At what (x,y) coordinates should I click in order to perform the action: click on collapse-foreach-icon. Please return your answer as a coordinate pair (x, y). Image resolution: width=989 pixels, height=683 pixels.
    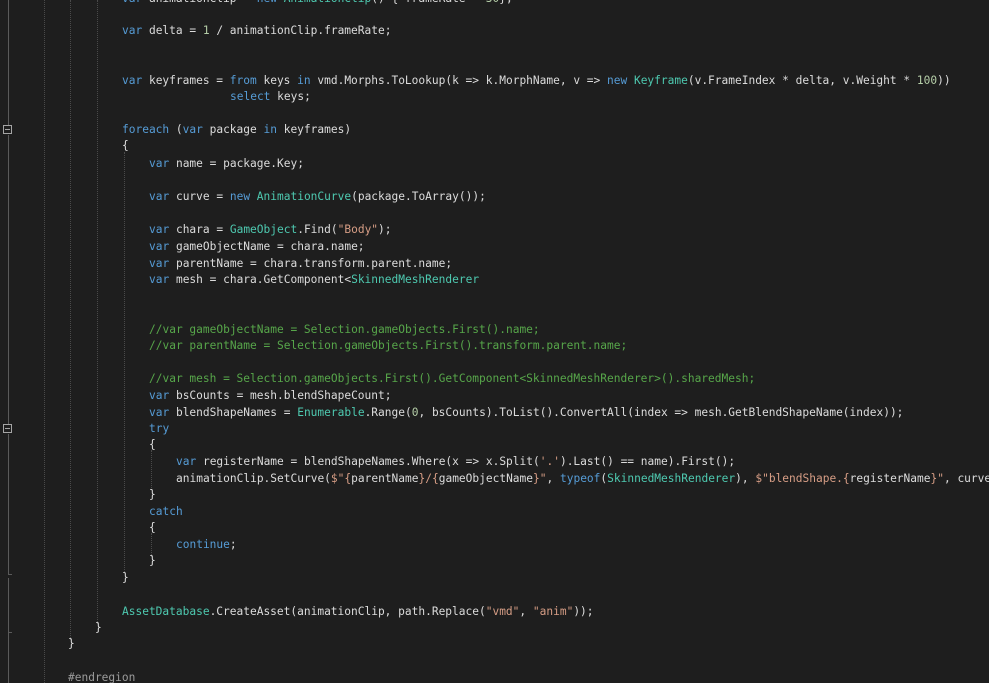
    Looking at the image, I should click on (7, 129).